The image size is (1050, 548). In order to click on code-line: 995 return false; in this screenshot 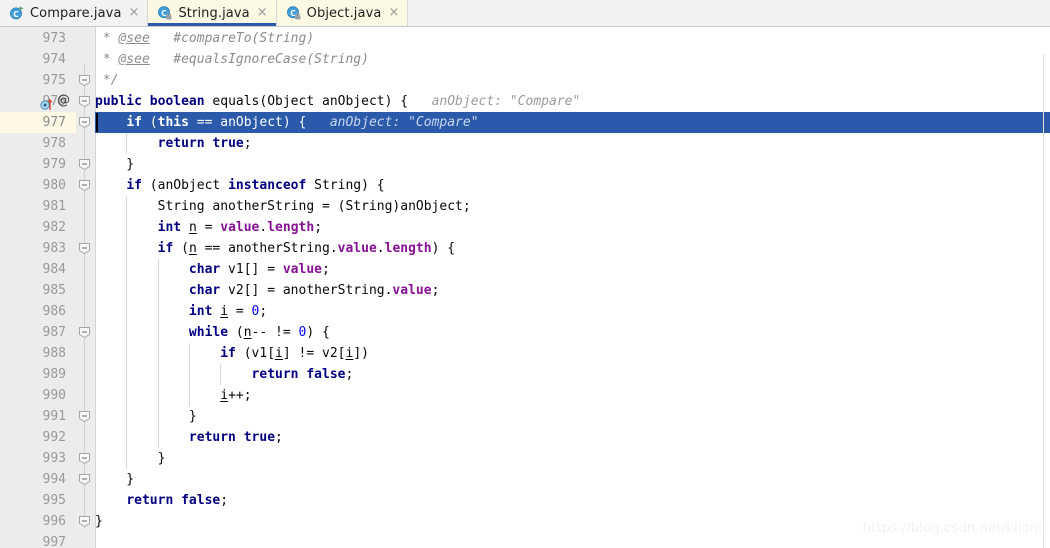, I will do `click(525, 500)`.